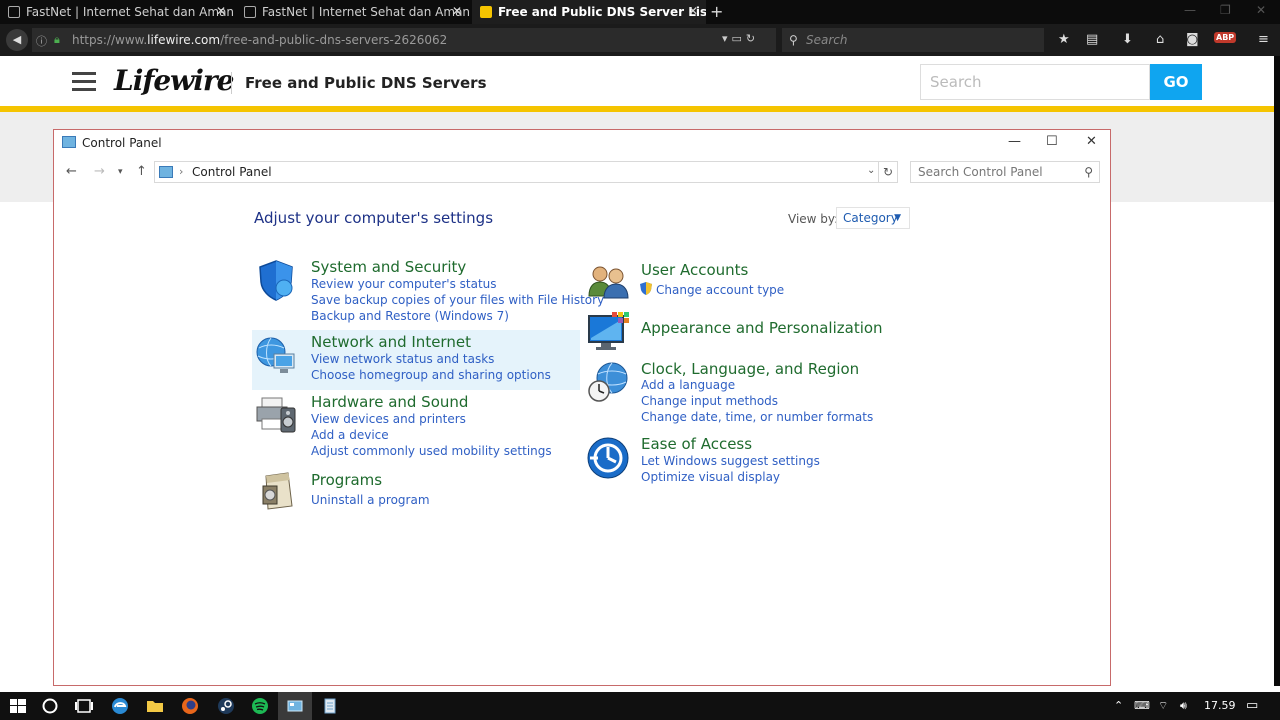 The height and width of the screenshot is (720, 1280). I want to click on category-title-link: Ease of Access, so click(696, 444).